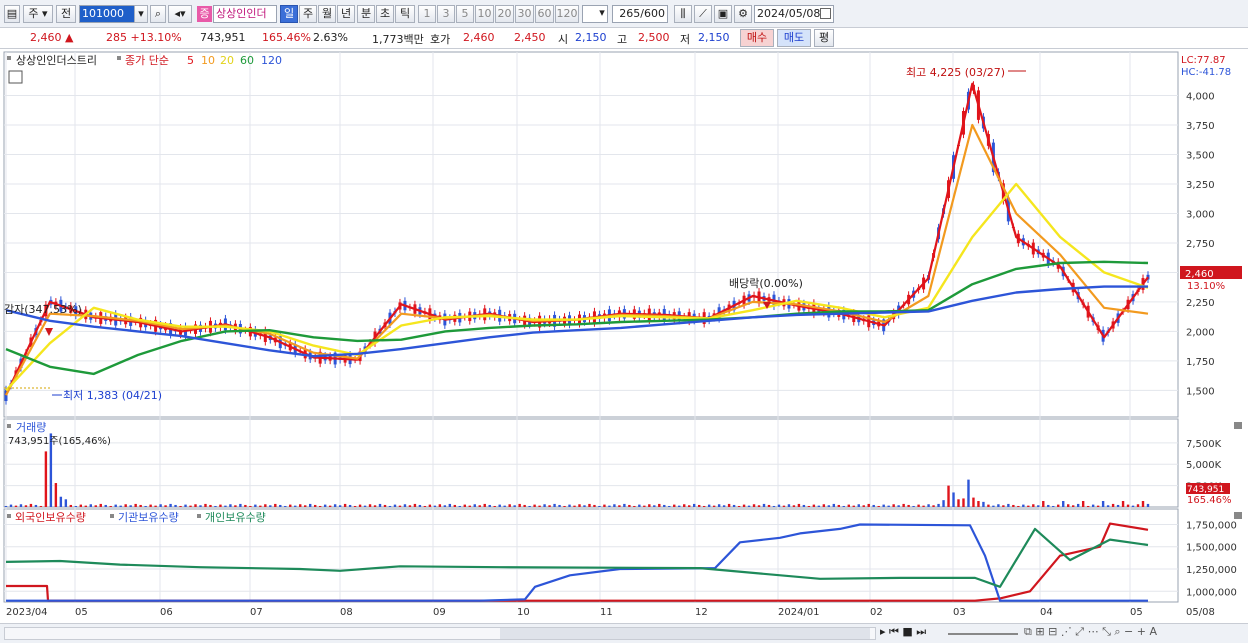 The width and height of the screenshot is (1248, 643). Describe the element at coordinates (484, 14) in the screenshot. I see `interval-10-button: 10` at that location.